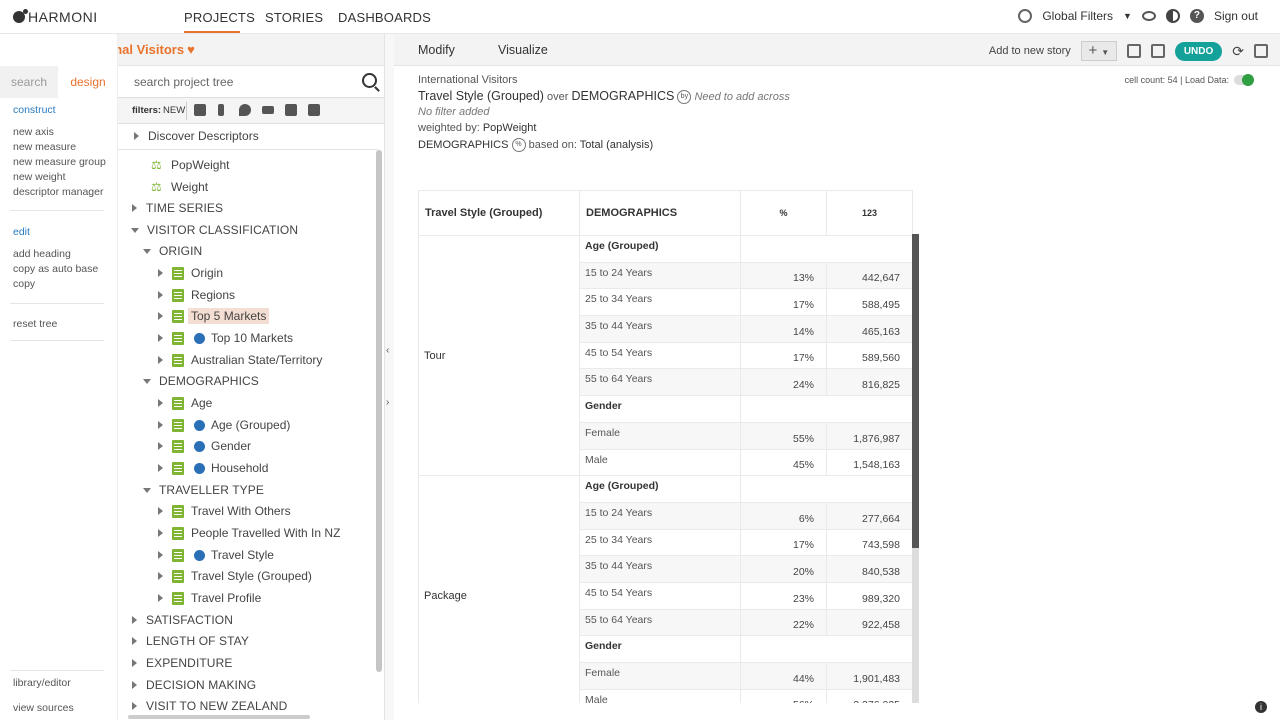 The width and height of the screenshot is (1280, 720). What do you see at coordinates (194, 685) in the screenshot?
I see `tree-node-decision-making: DECISION MAKING` at bounding box center [194, 685].